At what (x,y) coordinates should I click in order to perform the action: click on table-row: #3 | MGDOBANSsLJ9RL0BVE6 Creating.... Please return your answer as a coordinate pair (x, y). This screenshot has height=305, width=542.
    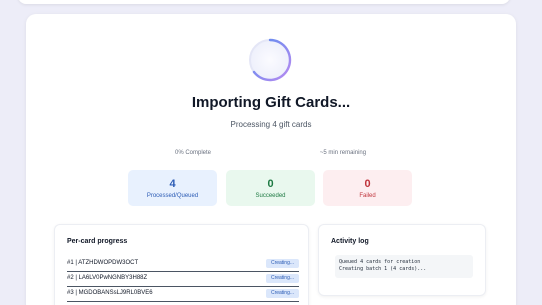
    Looking at the image, I should click on (183, 294).